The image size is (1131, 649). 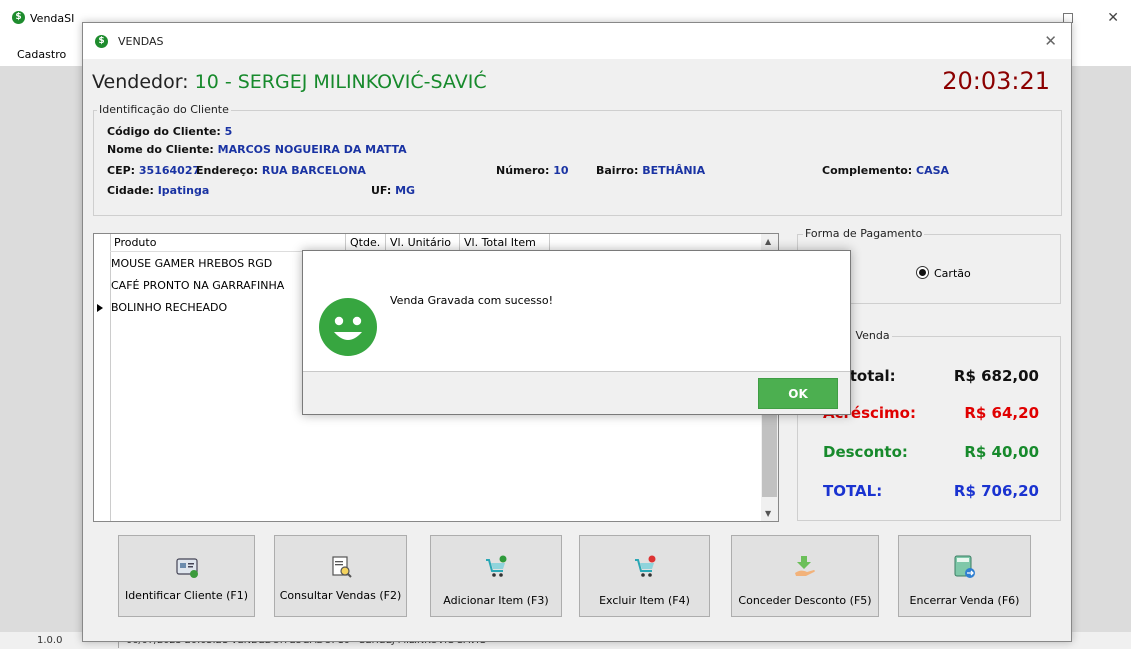 What do you see at coordinates (169, 170) in the screenshot?
I see `cep-value: 35164027` at bounding box center [169, 170].